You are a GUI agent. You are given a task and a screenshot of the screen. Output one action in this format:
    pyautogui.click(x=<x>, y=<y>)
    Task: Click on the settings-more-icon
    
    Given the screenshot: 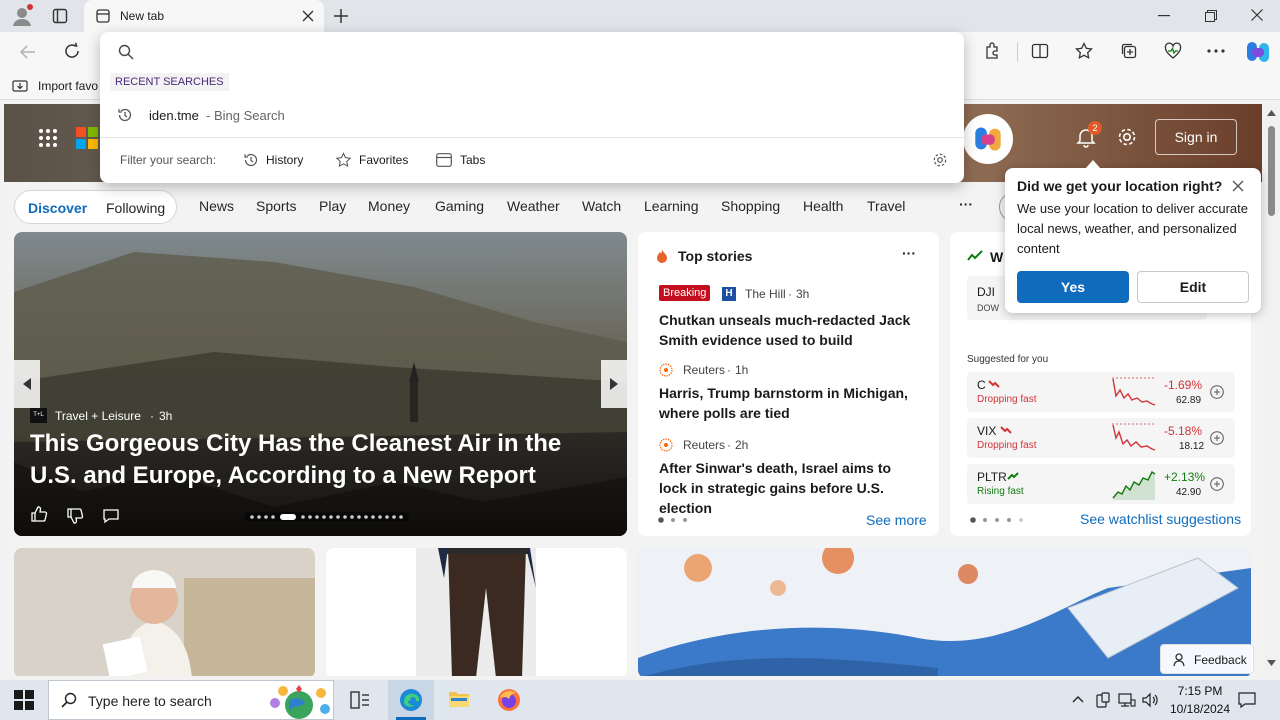 What is the action you would take?
    pyautogui.click(x=1216, y=51)
    